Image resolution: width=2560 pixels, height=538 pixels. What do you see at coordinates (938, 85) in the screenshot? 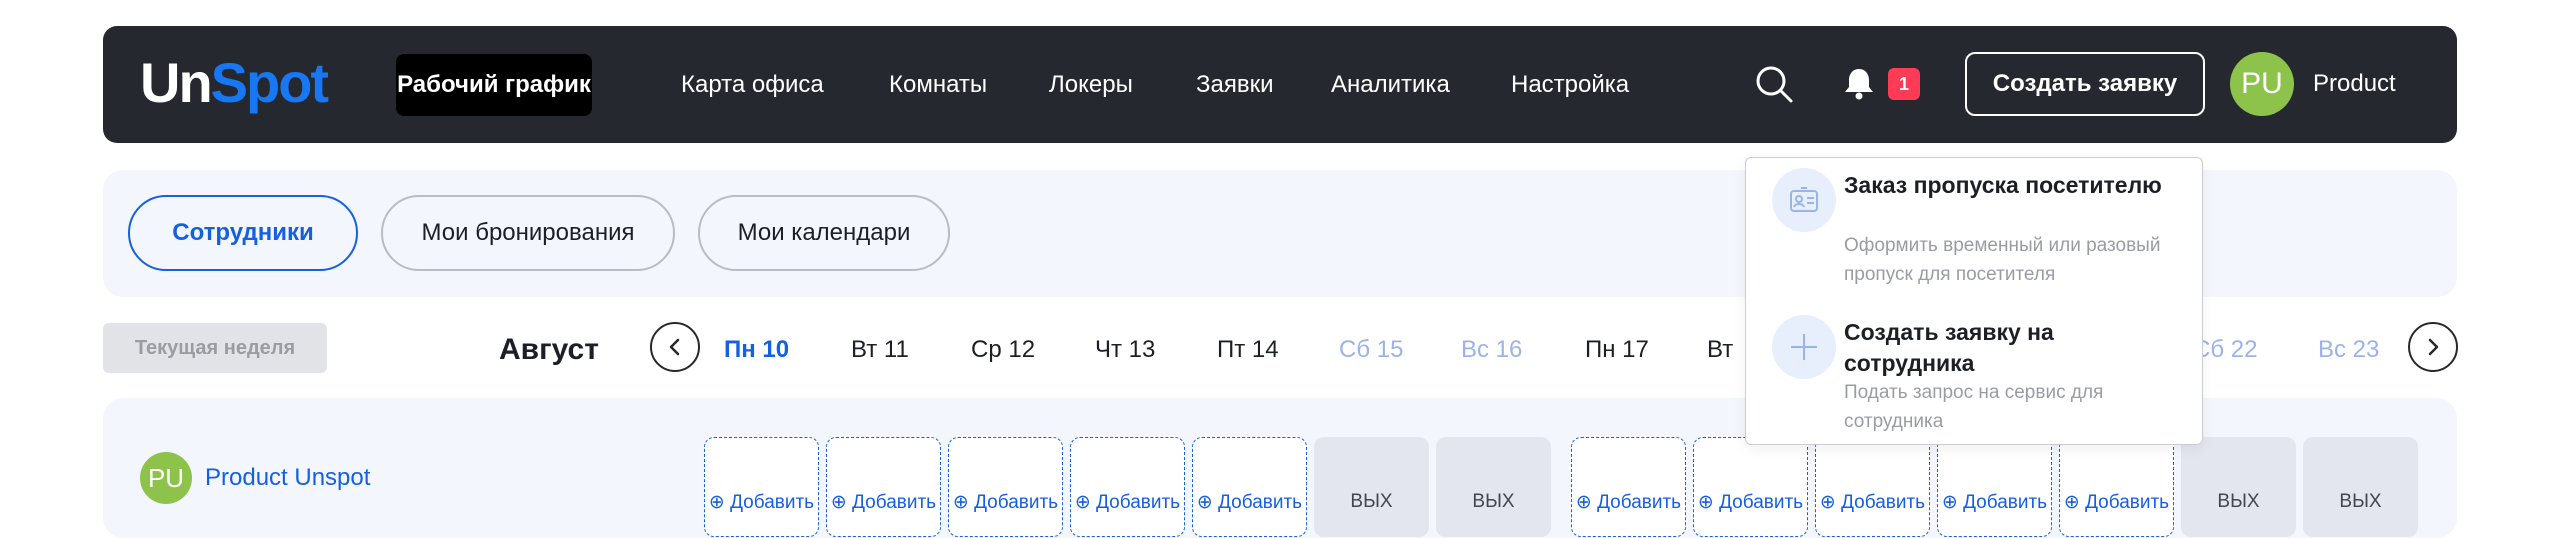
I see `nav-rooms: Комнаты` at bounding box center [938, 85].